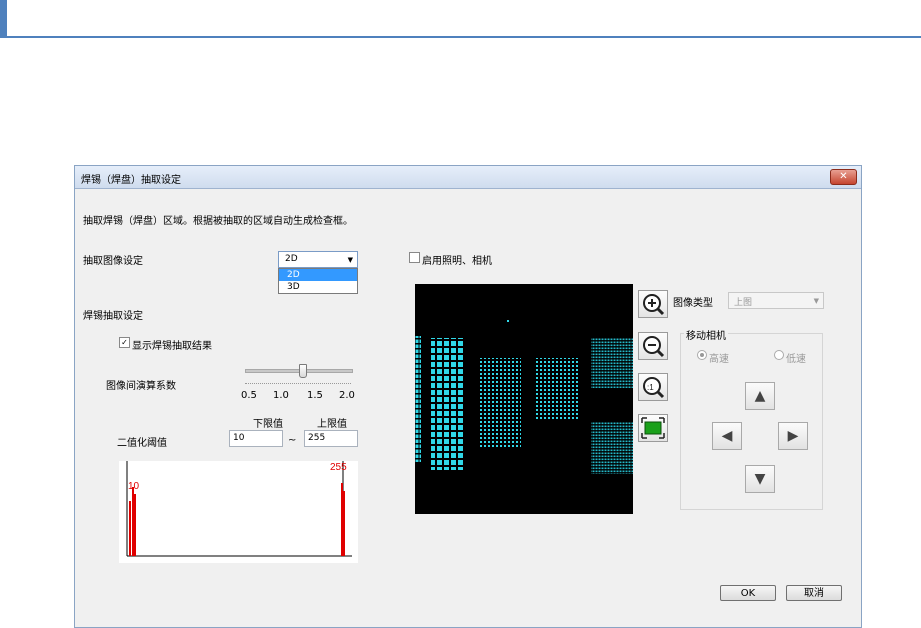 The width and height of the screenshot is (921, 628). I want to click on move-right-button: ▶, so click(793, 436).